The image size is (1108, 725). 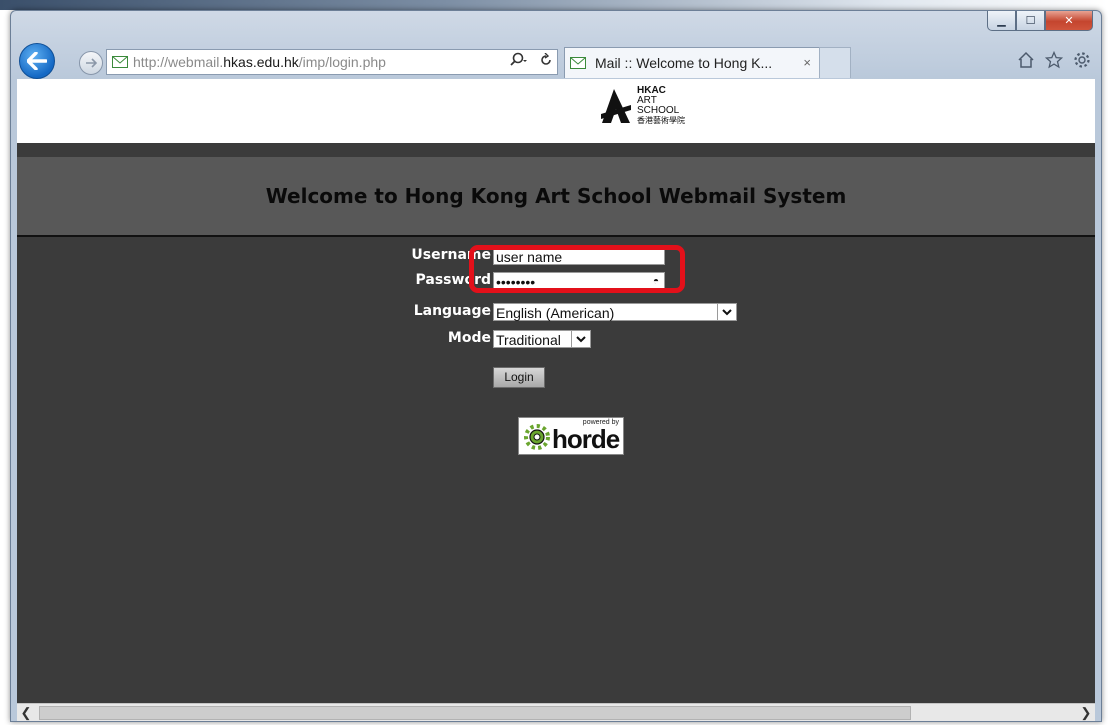 I want to click on maximize-button: ☐, so click(x=1030, y=21).